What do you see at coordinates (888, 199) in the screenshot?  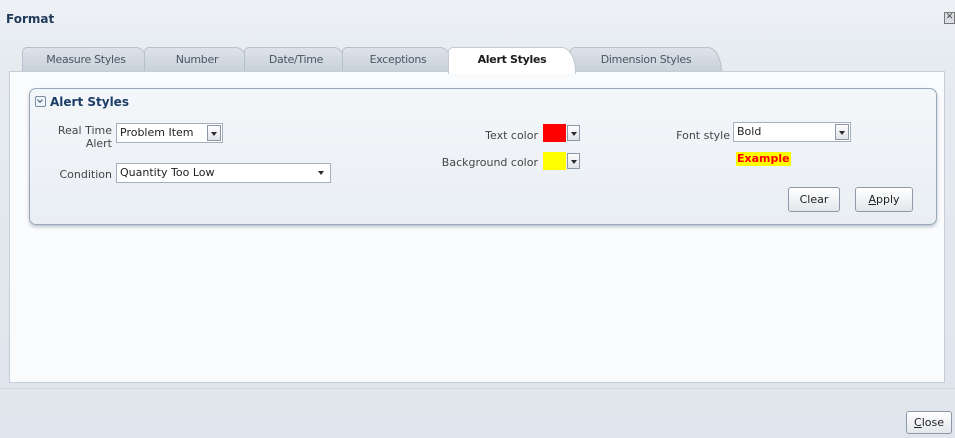 I see `apply-label-rest: pply` at bounding box center [888, 199].